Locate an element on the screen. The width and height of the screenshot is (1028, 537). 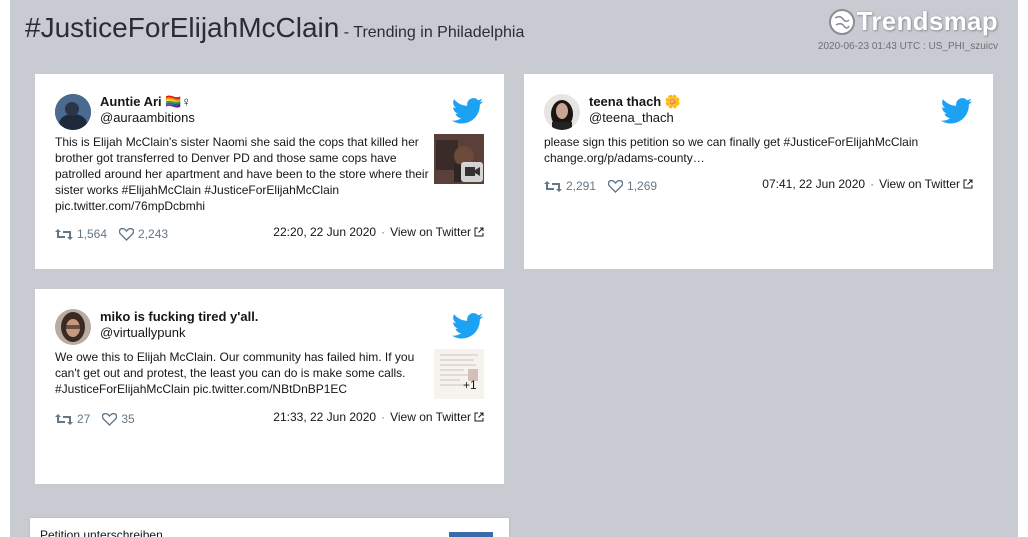
tweet-time: 21:33, 22 Jun 2020 is located at coordinates (324, 417).